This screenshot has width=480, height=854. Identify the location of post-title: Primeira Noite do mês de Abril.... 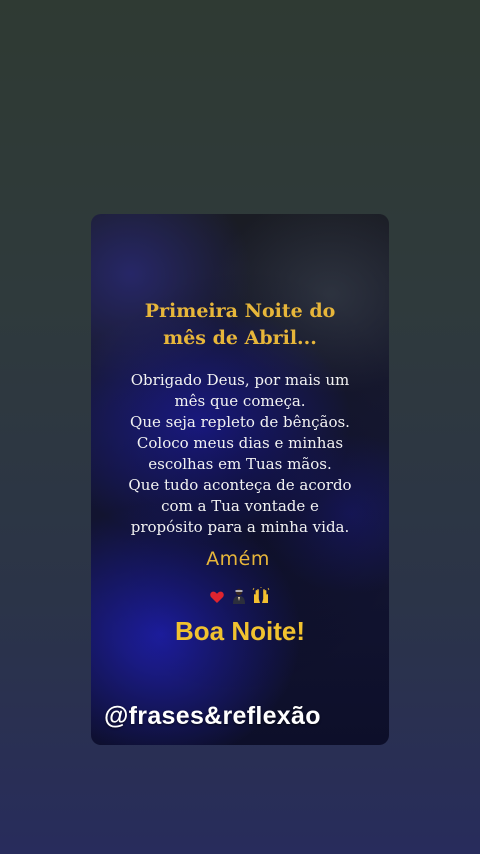
(240, 325).